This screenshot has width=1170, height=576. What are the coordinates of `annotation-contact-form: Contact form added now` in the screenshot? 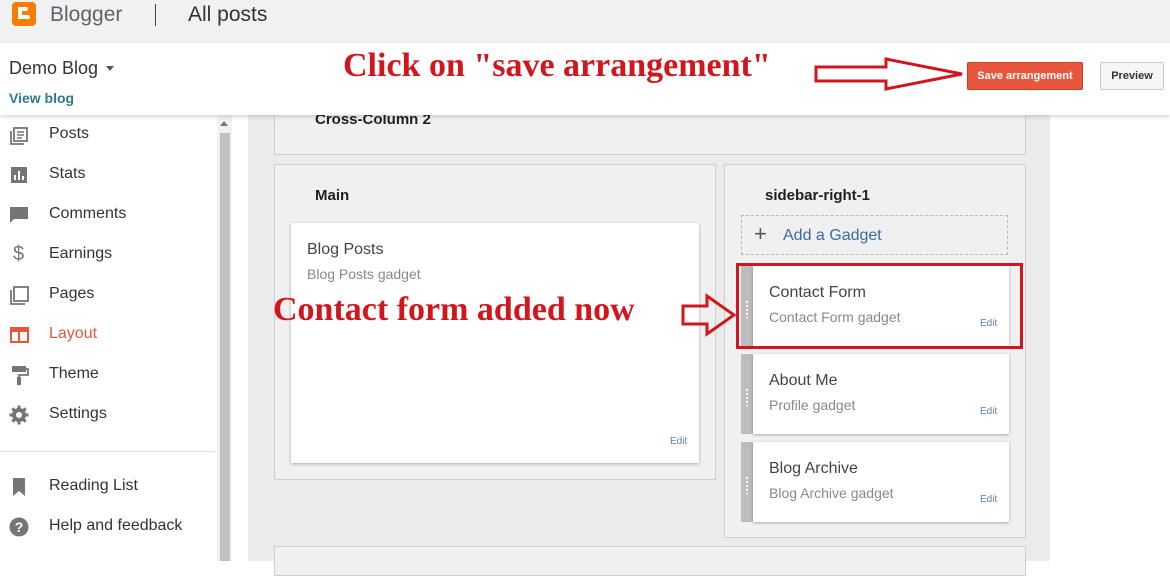 It's located at (454, 309).